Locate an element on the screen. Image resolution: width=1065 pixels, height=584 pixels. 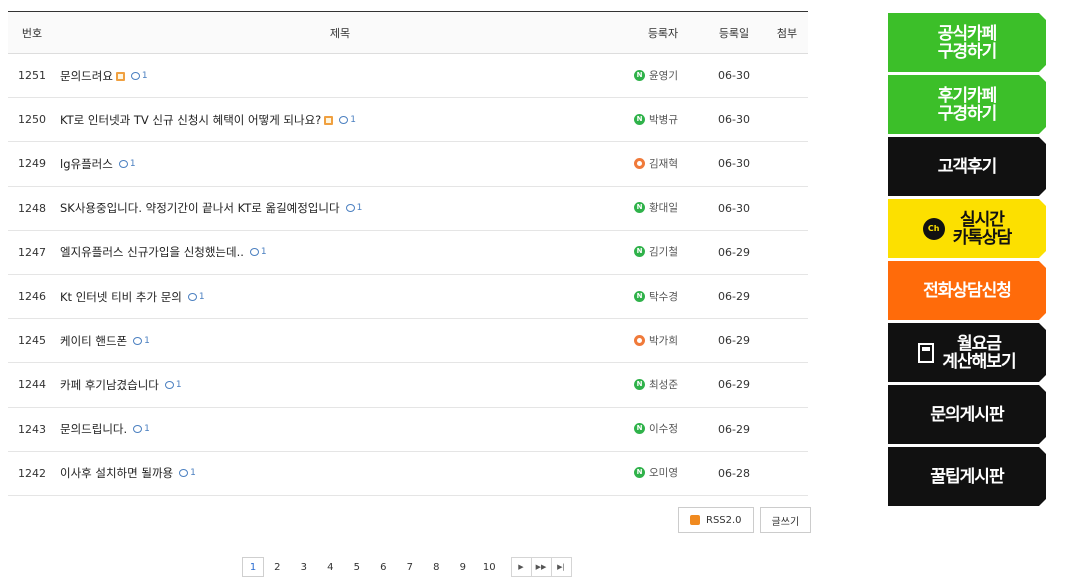
sidebar-button-3: Ch 실시간 카톡상담 is located at coordinates (967, 228).